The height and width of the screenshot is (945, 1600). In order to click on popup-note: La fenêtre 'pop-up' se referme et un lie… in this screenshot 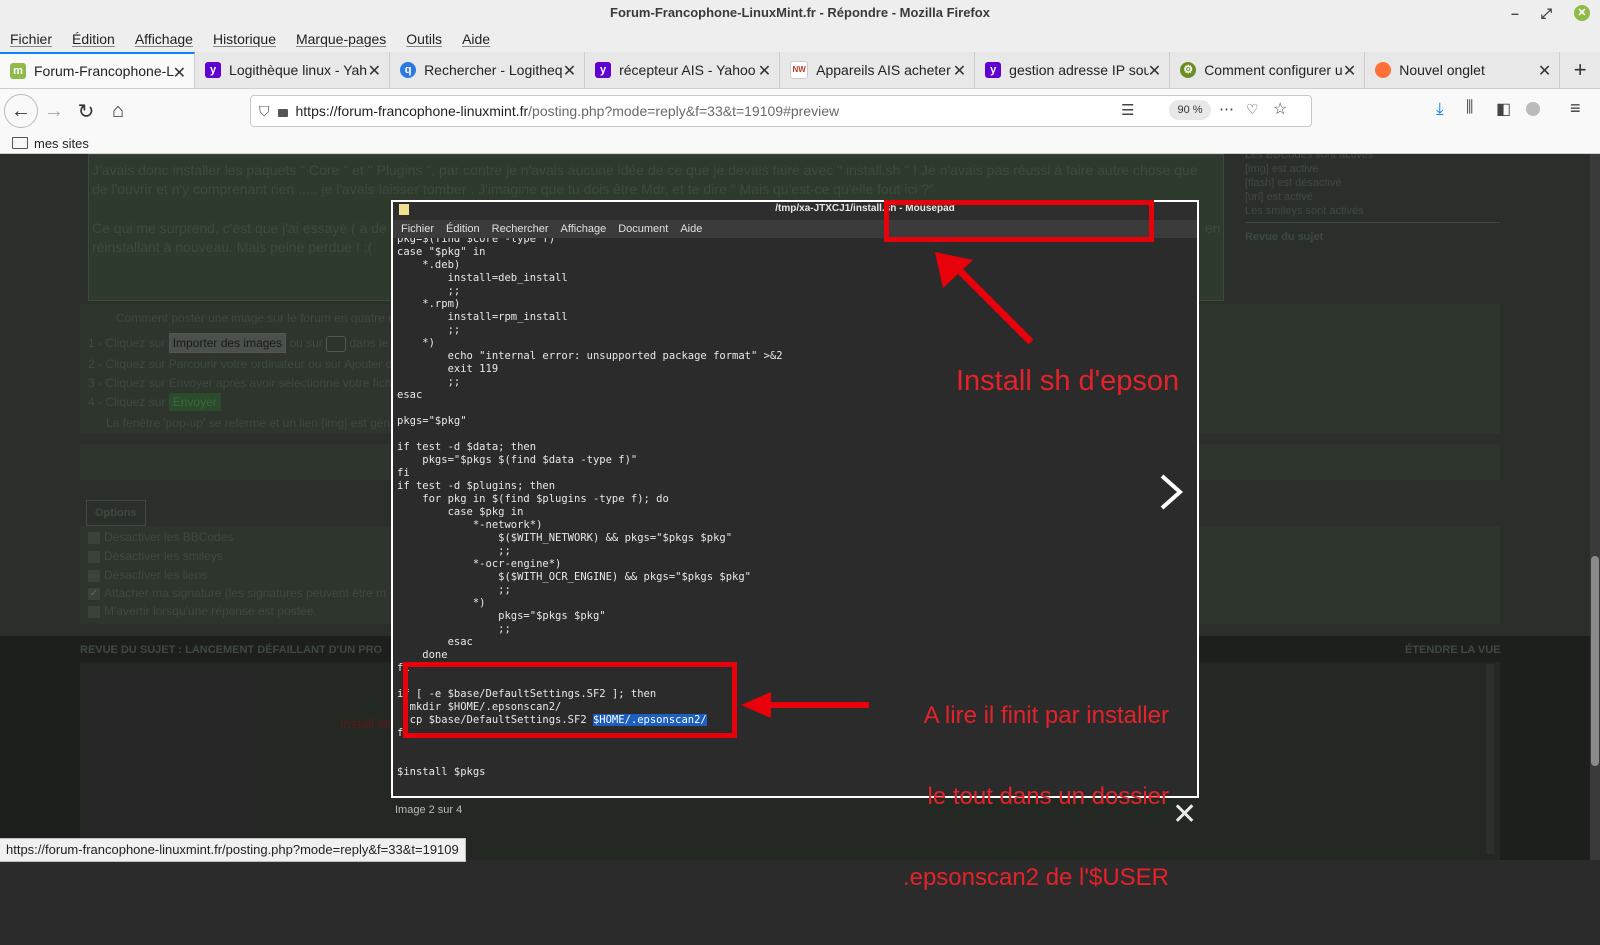, I will do `click(248, 423)`.